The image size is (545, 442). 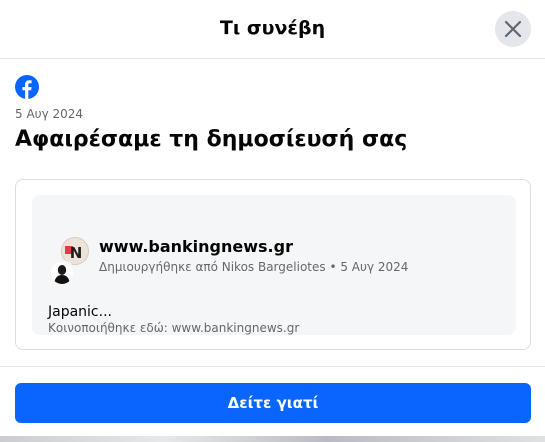 I want to click on avatar-group: N, so click(x=69, y=254).